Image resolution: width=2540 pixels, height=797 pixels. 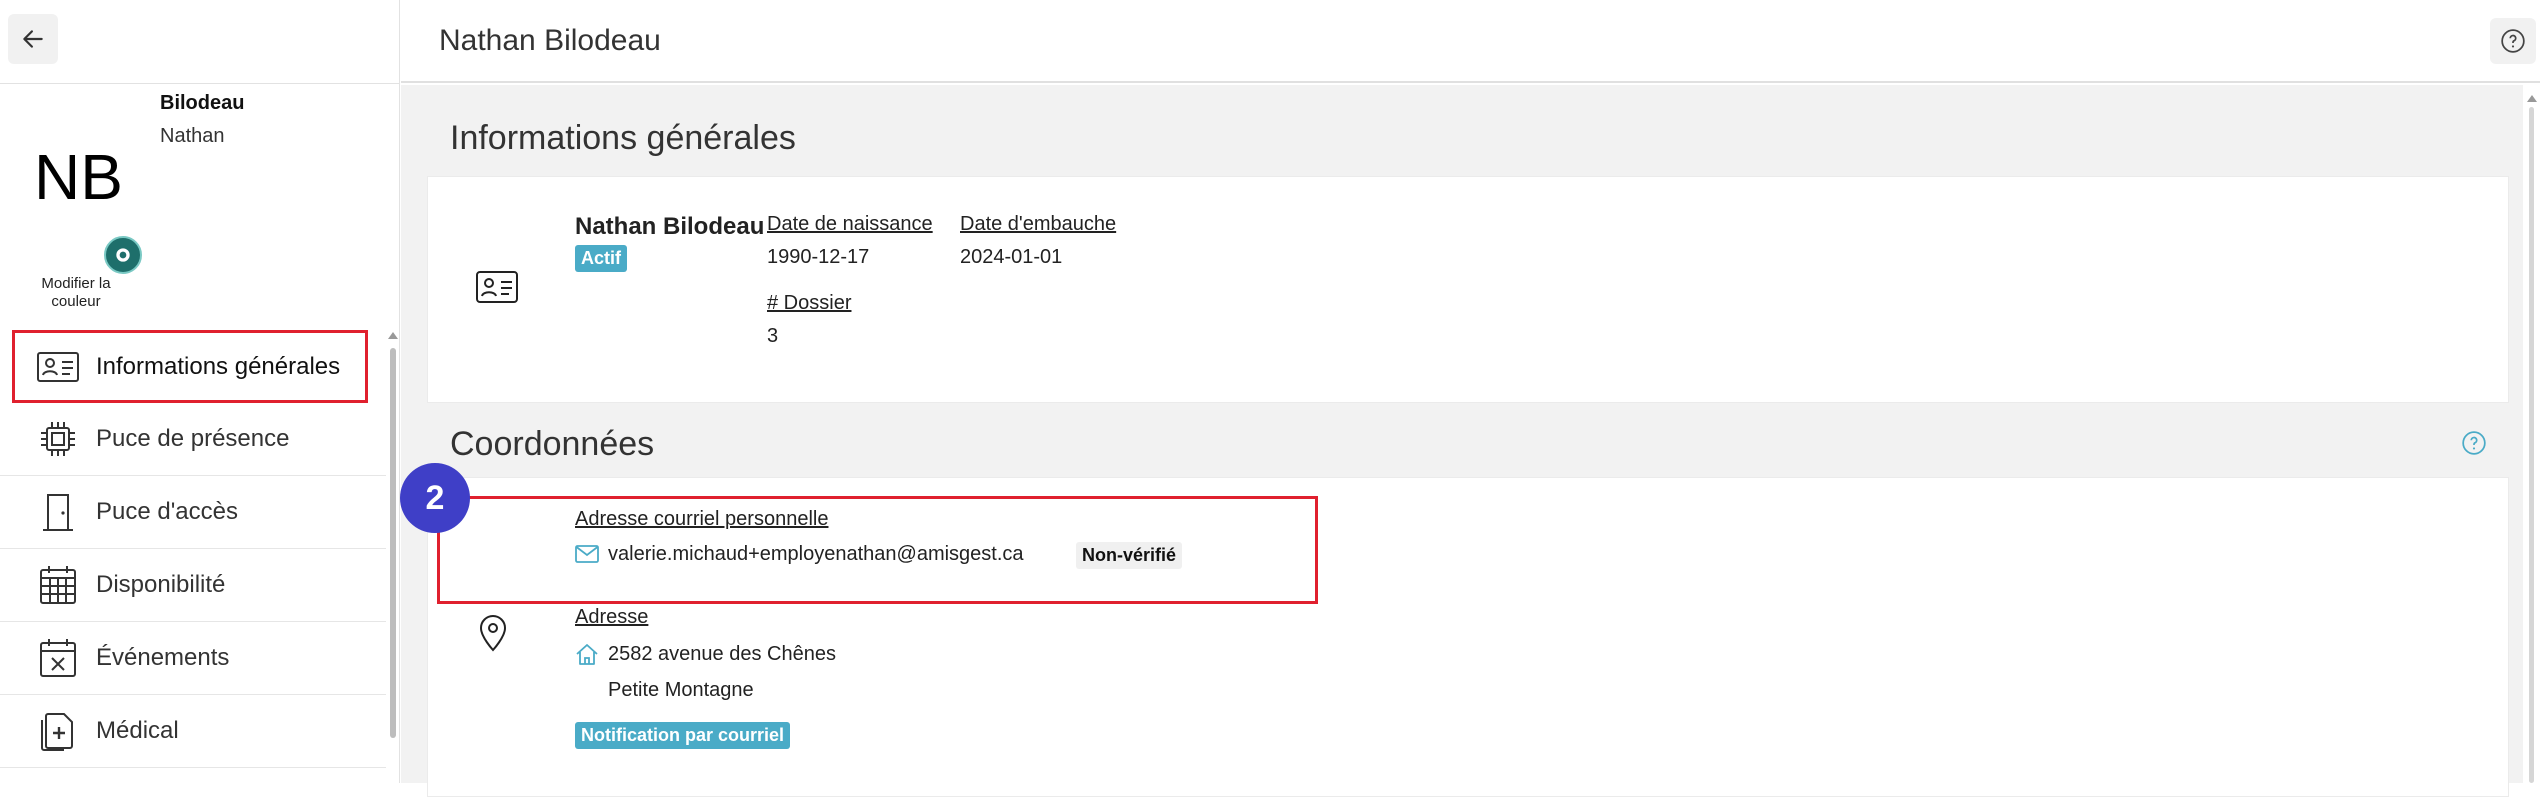 I want to click on sidebar-item-general-info: Informations générales, so click(x=190, y=366).